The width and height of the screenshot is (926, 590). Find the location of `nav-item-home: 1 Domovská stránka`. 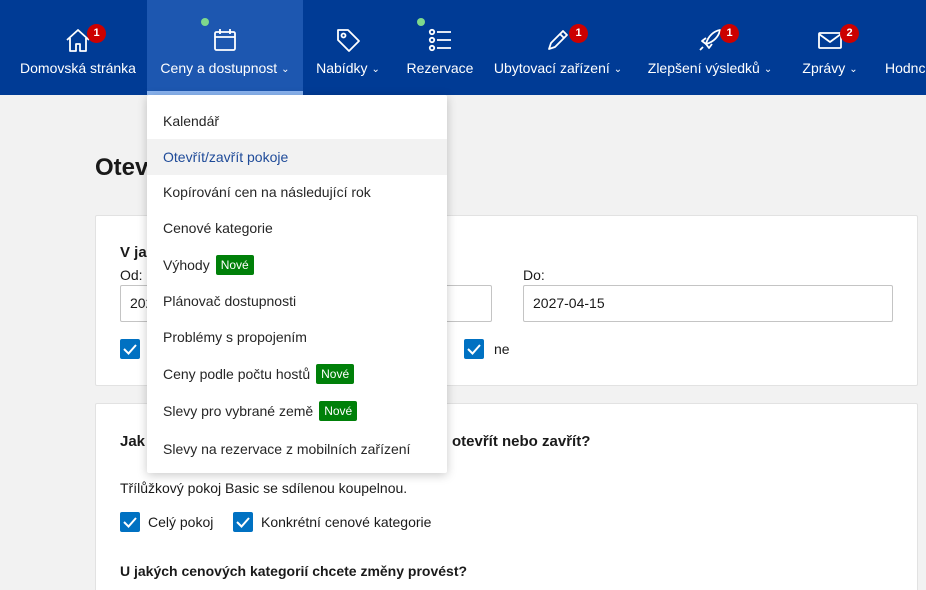

nav-item-home: 1 Domovská stránka is located at coordinates (78, 47).